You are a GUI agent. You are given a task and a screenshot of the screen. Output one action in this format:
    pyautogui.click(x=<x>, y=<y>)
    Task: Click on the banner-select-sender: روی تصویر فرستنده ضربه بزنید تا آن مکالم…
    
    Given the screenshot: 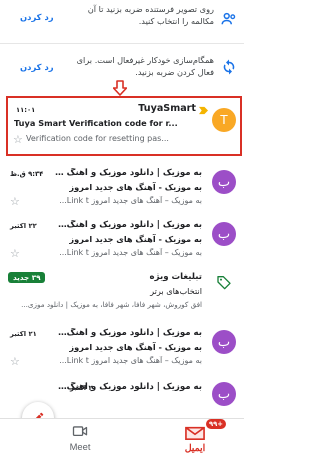 What is the action you would take?
    pyautogui.click(x=122, y=21)
    